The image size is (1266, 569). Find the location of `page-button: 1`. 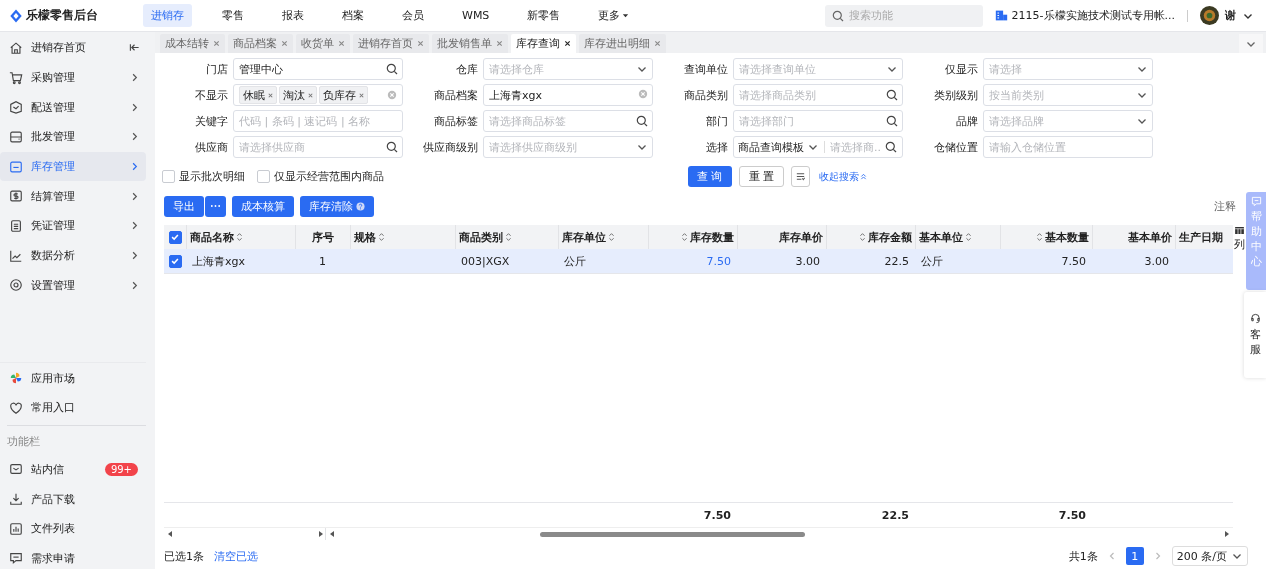

page-button: 1 is located at coordinates (1134, 556).